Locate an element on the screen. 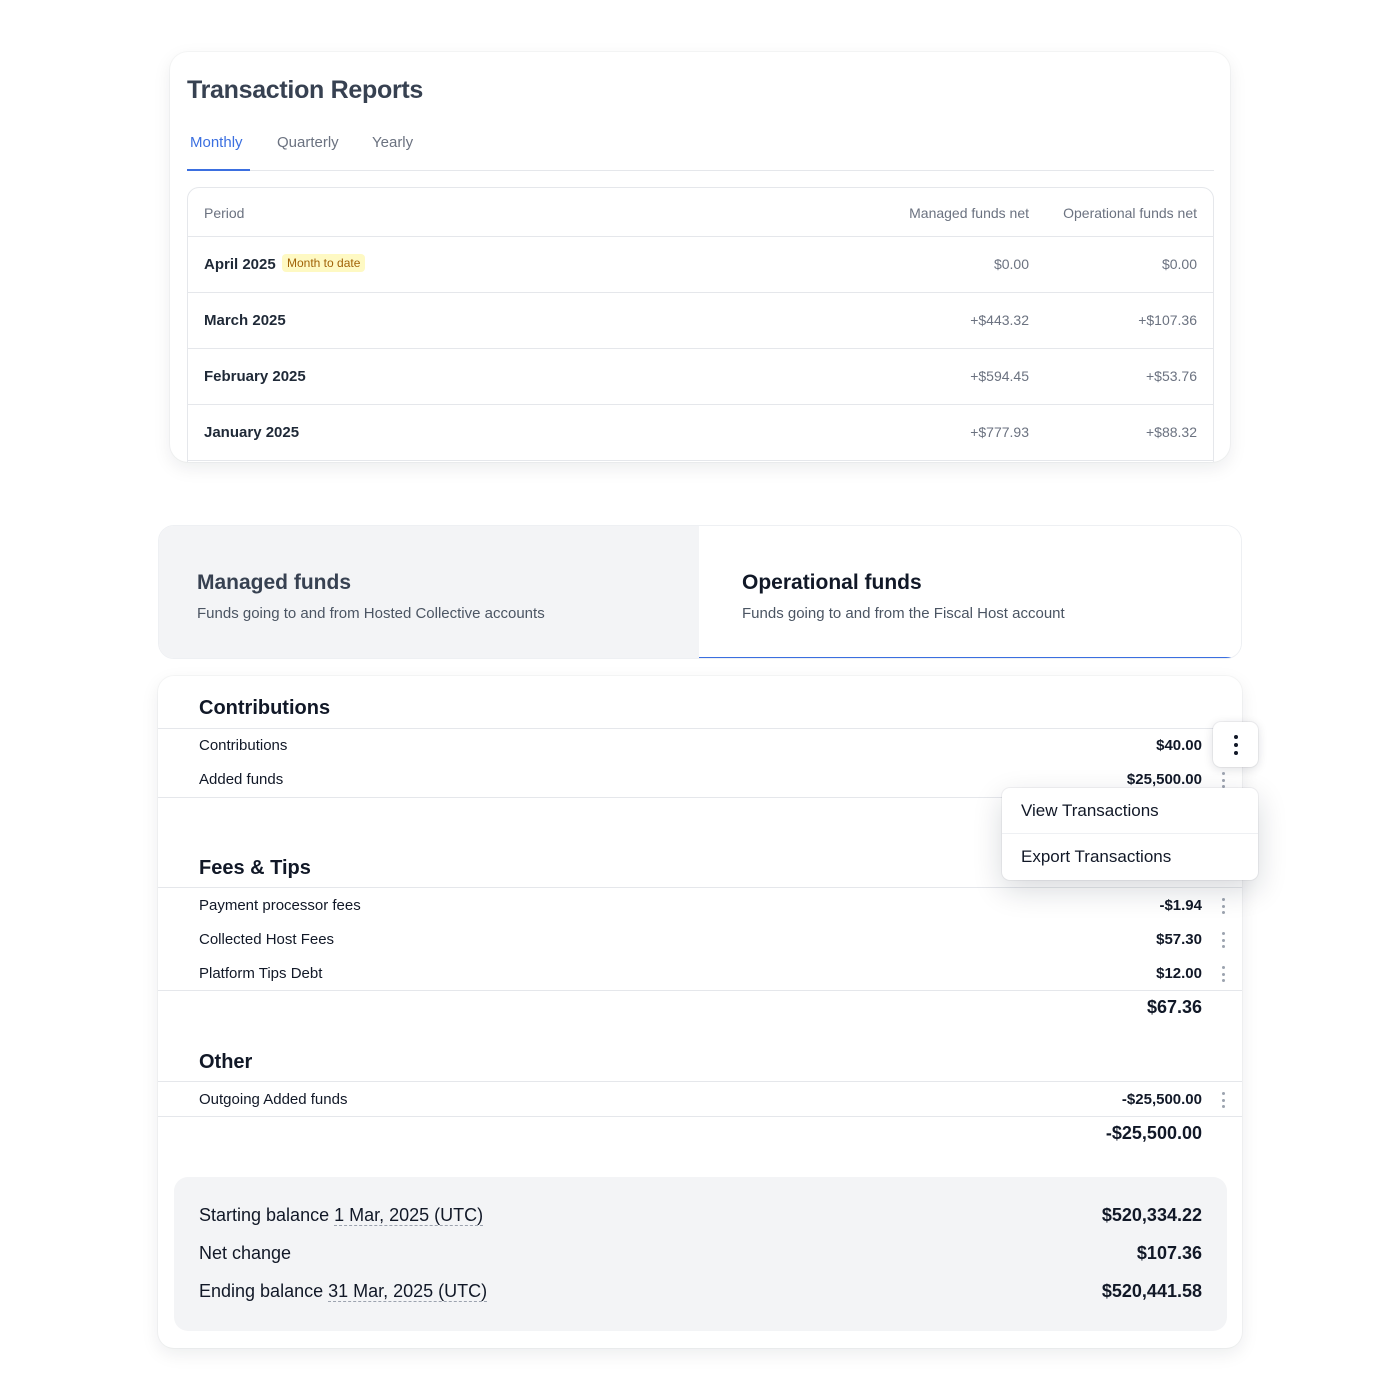 The image size is (1400, 1400). tab-managed-title: Managed funds is located at coordinates (274, 582).